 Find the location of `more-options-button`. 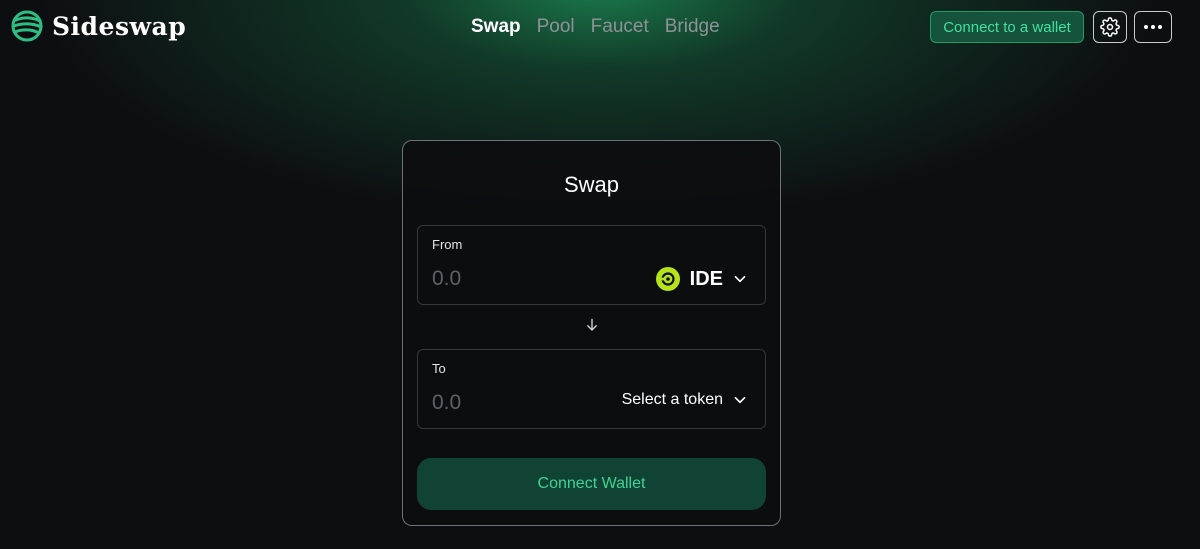

more-options-button is located at coordinates (1153, 27).